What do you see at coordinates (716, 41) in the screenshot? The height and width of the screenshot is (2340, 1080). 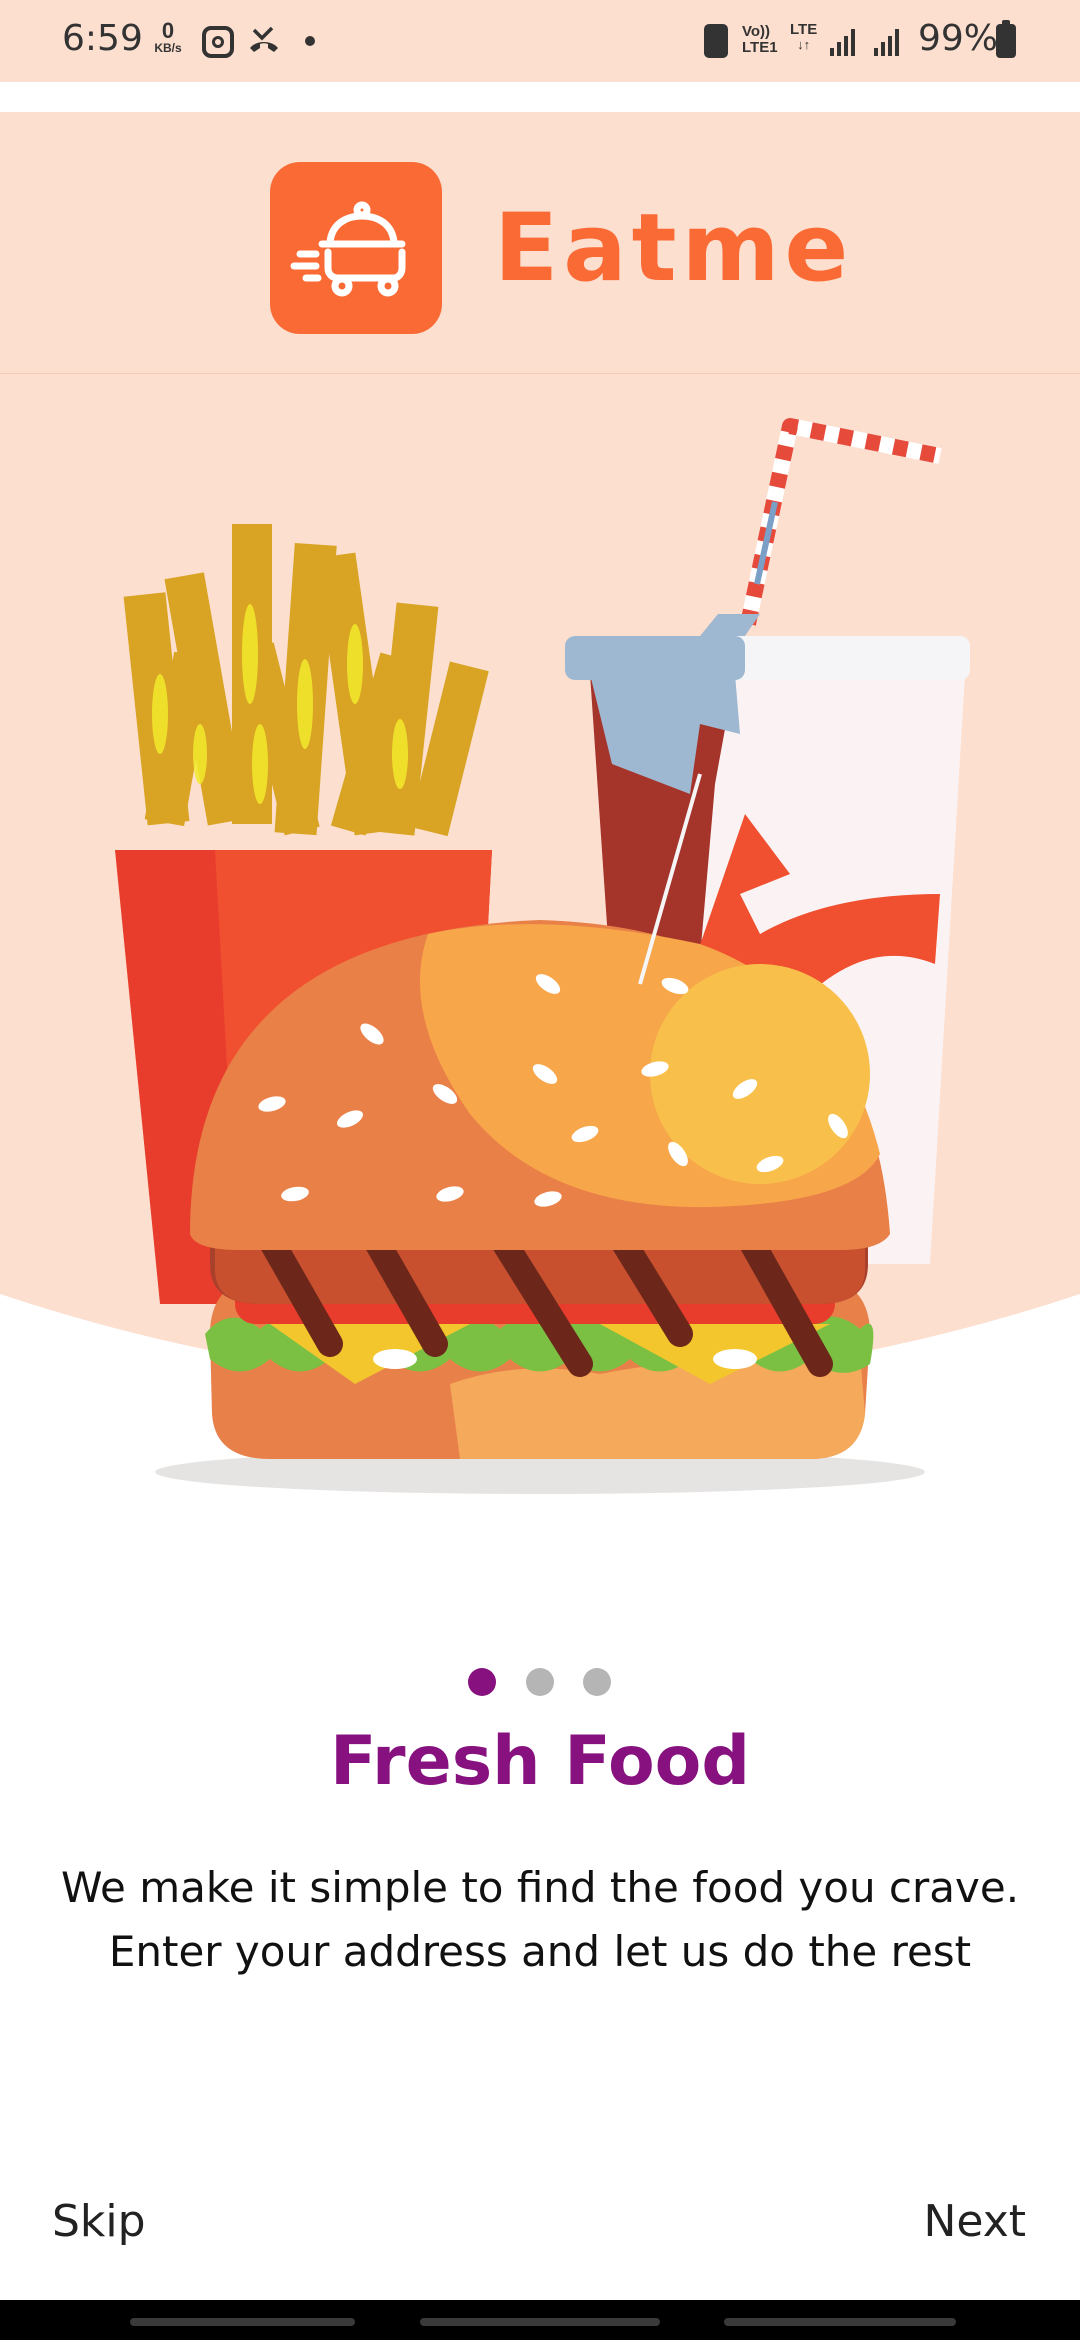 I see `alarm-icon` at bounding box center [716, 41].